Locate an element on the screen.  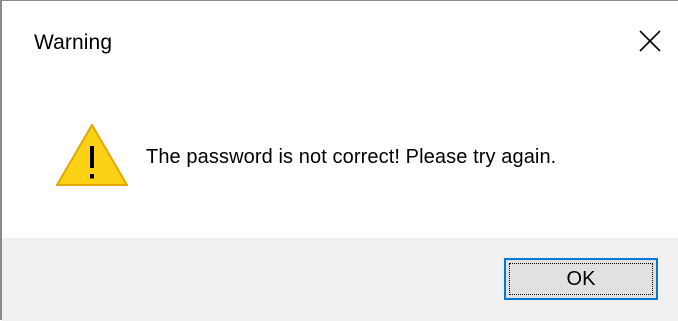
close-icon is located at coordinates (650, 41).